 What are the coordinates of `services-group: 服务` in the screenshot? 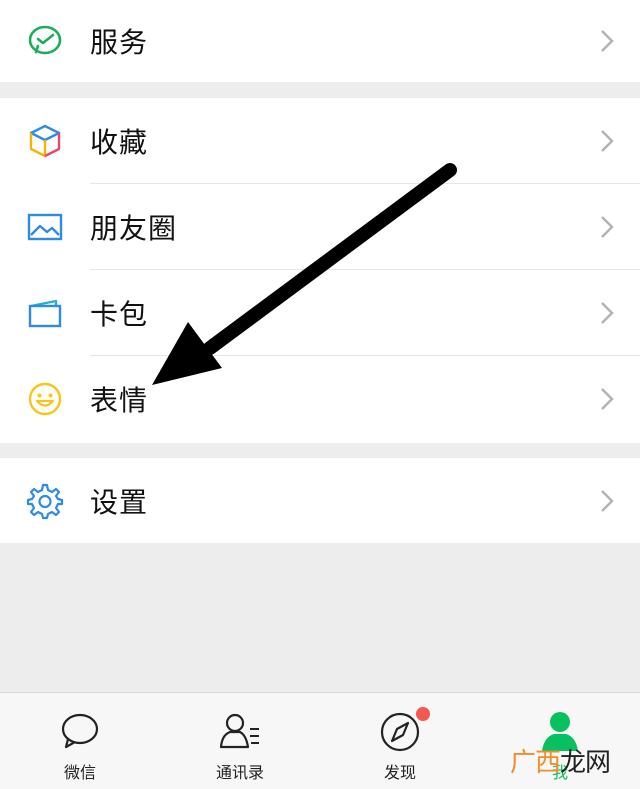 It's located at (320, 41).